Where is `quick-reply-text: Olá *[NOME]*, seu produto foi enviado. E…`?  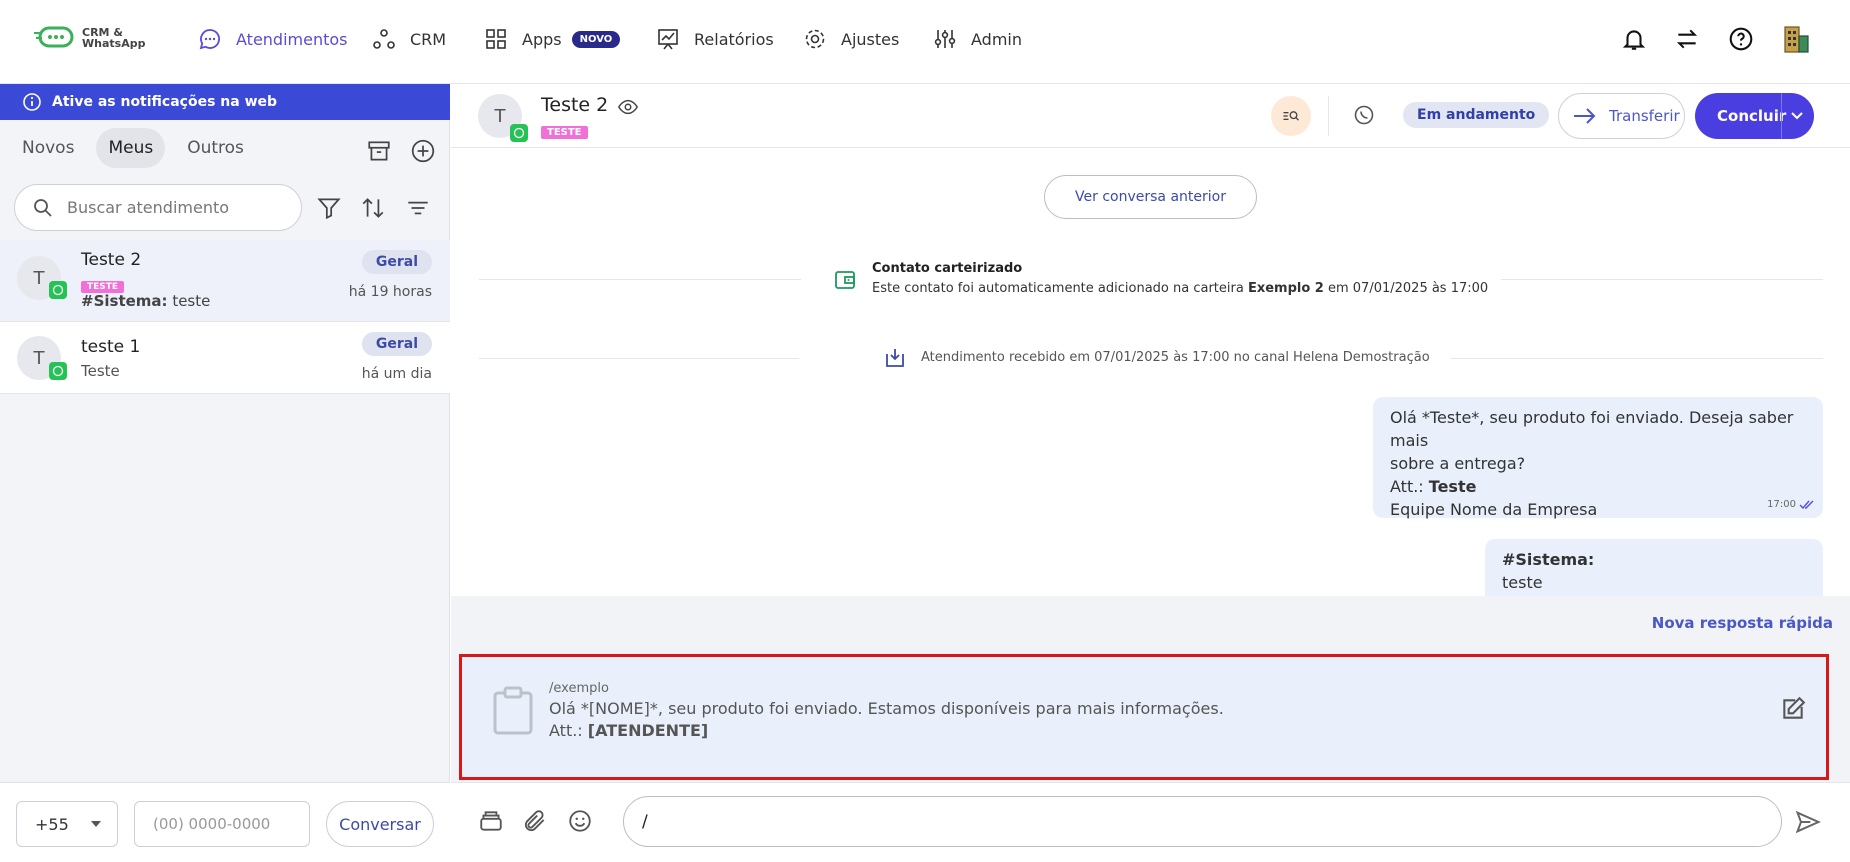
quick-reply-text: Olá *[NOME]*, seu produto foi enviado. E… is located at coordinates (886, 708).